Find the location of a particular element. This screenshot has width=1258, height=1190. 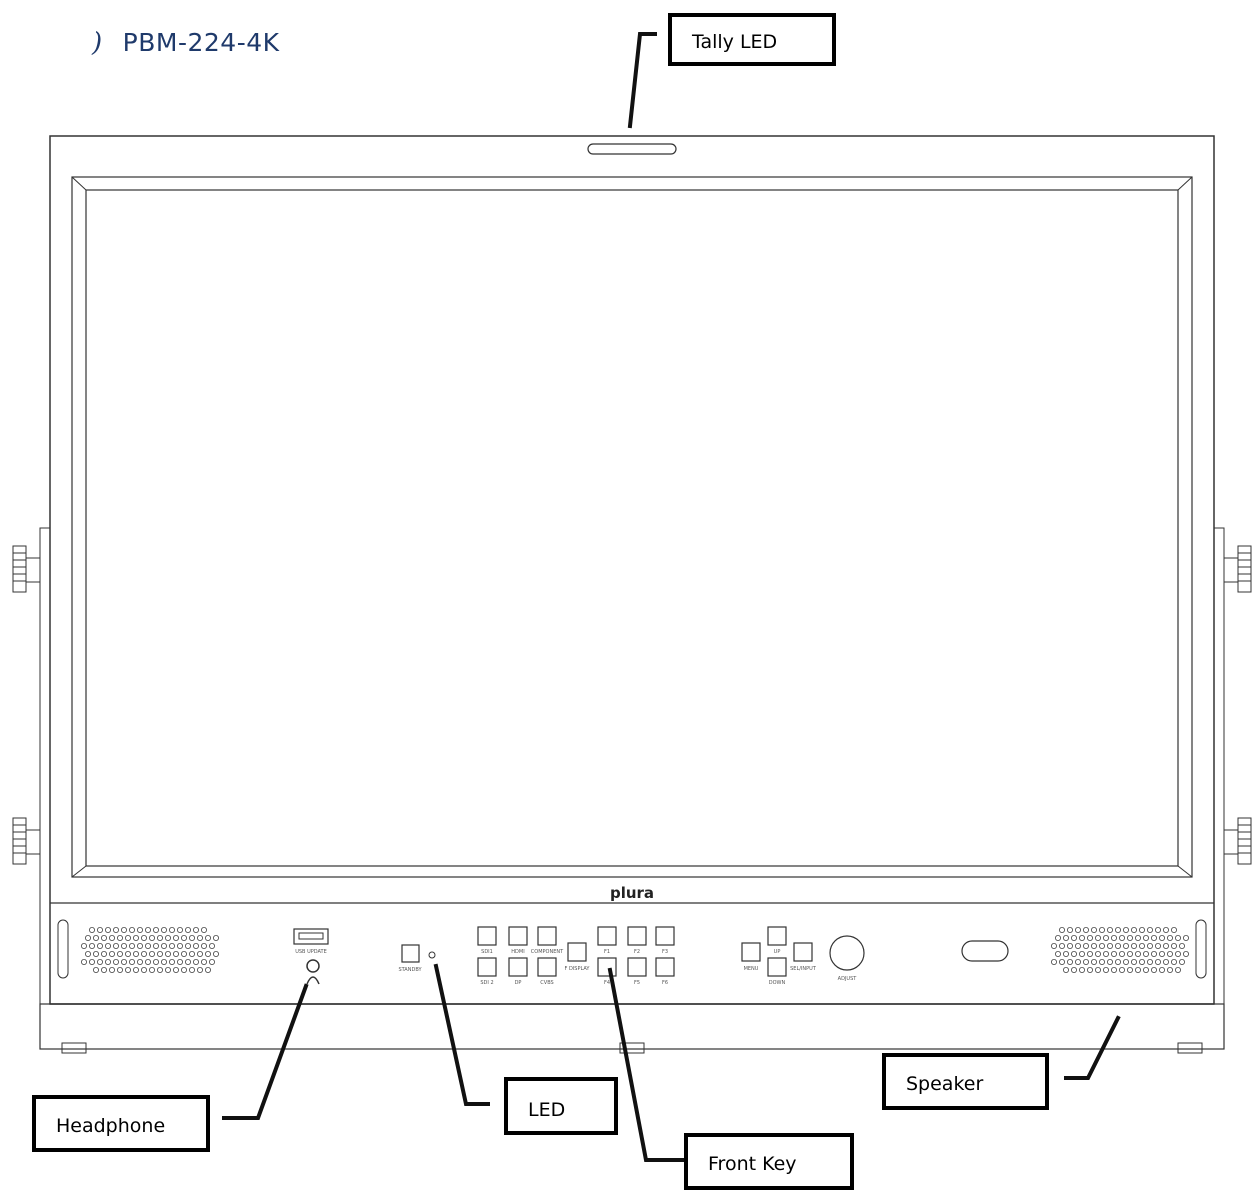

component-button is located at coordinates (547, 936).